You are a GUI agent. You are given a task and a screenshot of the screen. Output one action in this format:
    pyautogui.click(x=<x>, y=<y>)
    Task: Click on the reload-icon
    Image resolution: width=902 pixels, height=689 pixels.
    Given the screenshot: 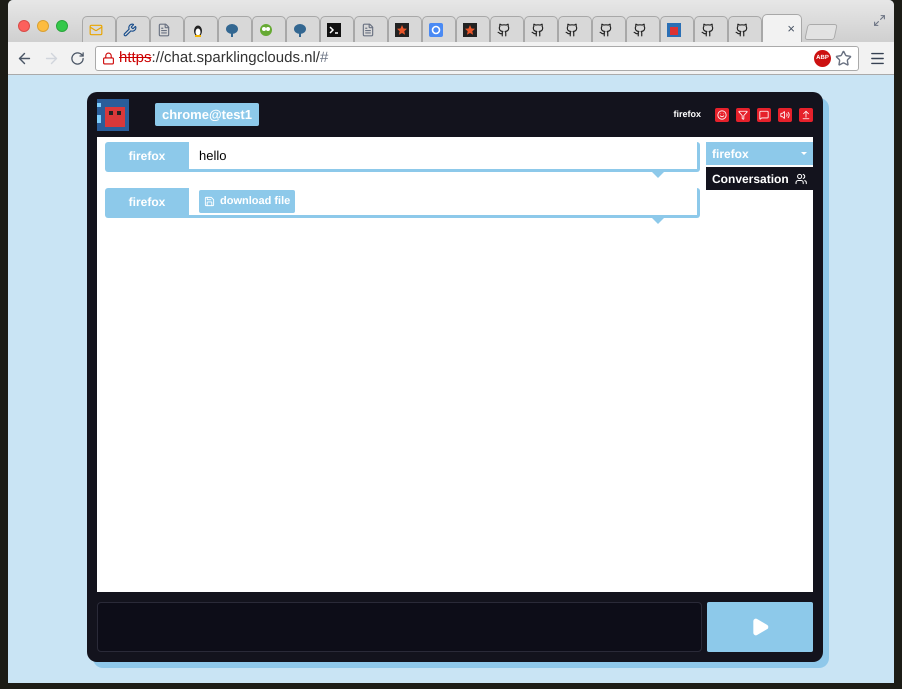 What is the action you would take?
    pyautogui.click(x=77, y=58)
    